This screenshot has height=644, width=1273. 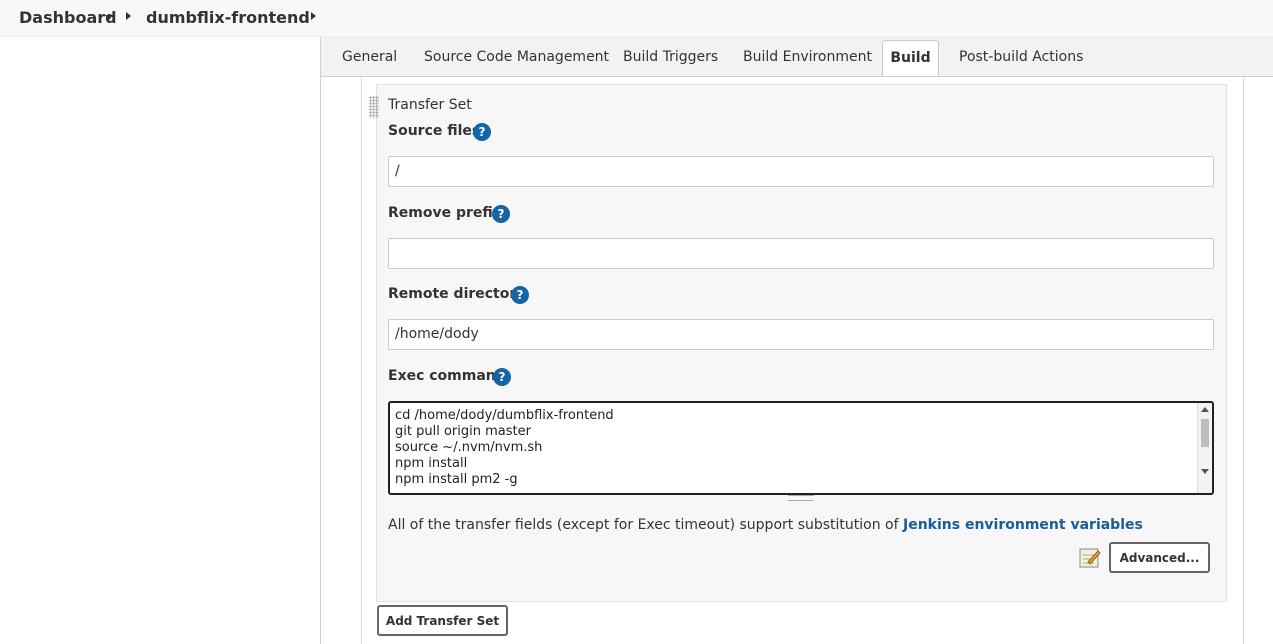 What do you see at coordinates (431, 463) in the screenshot?
I see `code-line: npm install` at bounding box center [431, 463].